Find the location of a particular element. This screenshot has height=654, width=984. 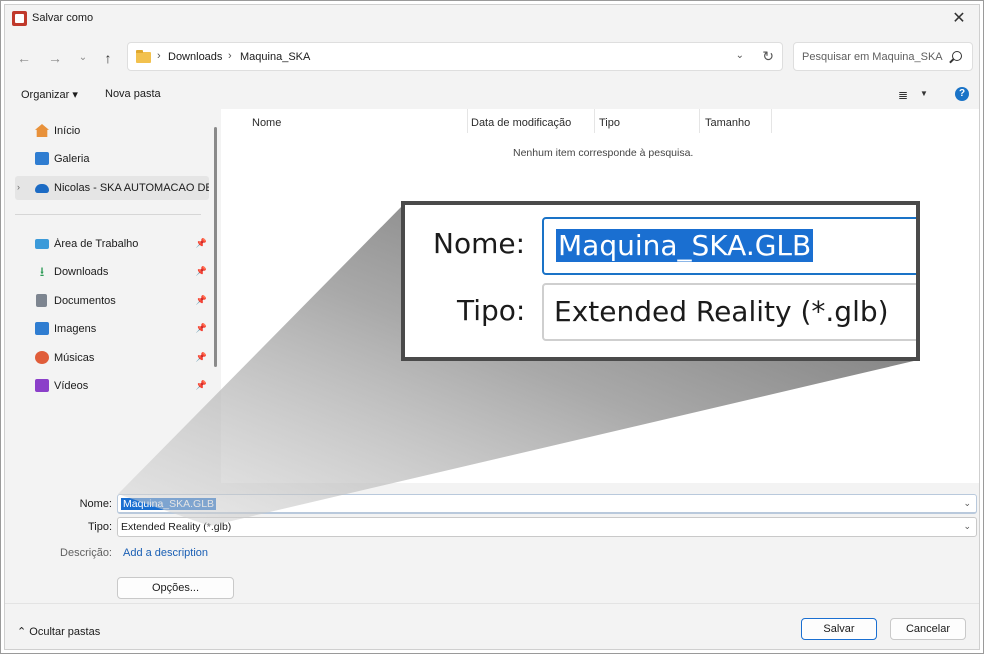

dialog-footer: ⌃ Ocultar pastas Salvar Cancelar is located at coordinates (492, 626).